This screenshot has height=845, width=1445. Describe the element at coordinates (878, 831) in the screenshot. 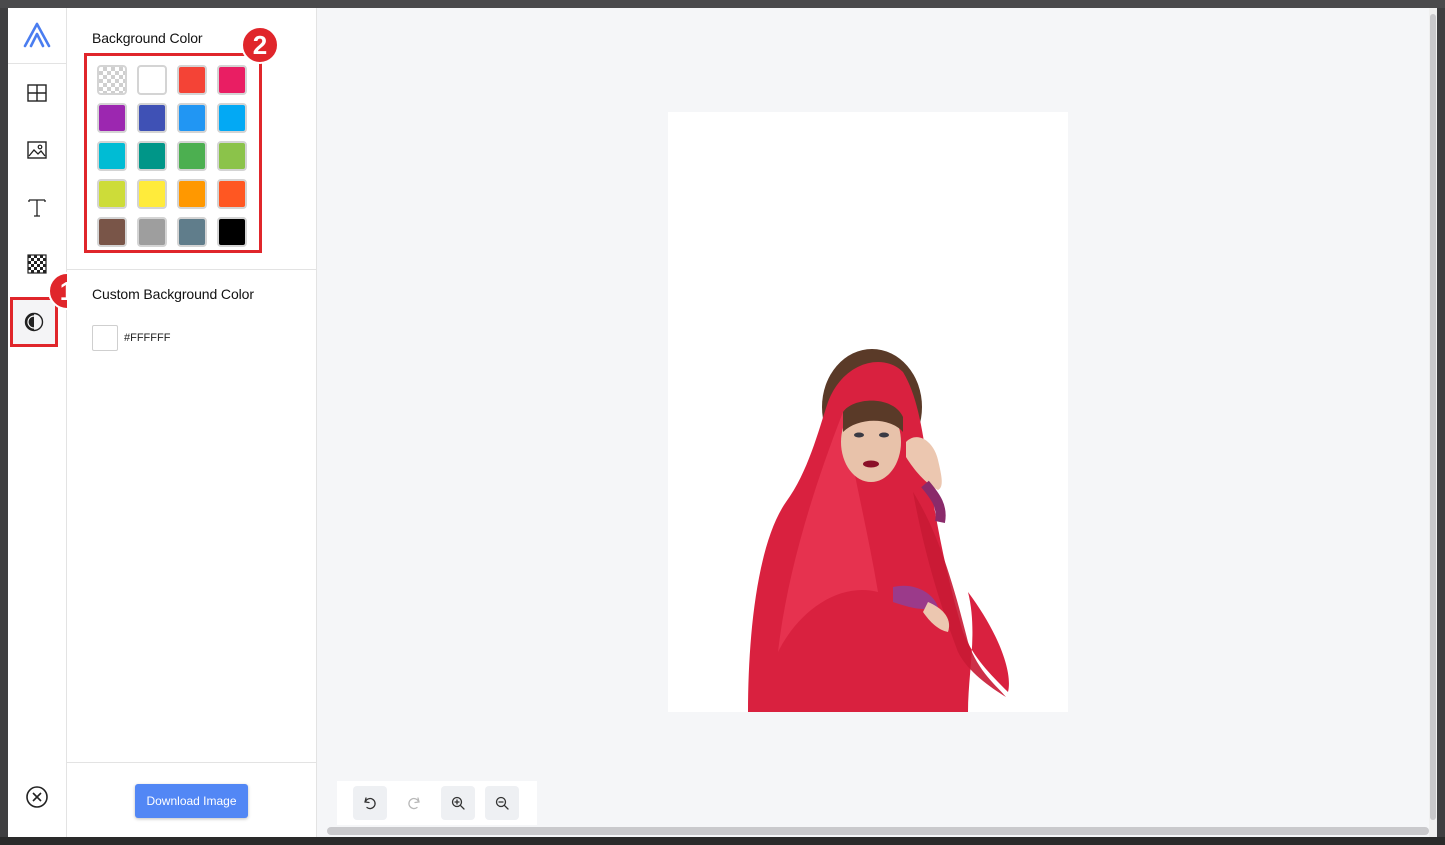

I see `horizontal-scrollbar` at that location.